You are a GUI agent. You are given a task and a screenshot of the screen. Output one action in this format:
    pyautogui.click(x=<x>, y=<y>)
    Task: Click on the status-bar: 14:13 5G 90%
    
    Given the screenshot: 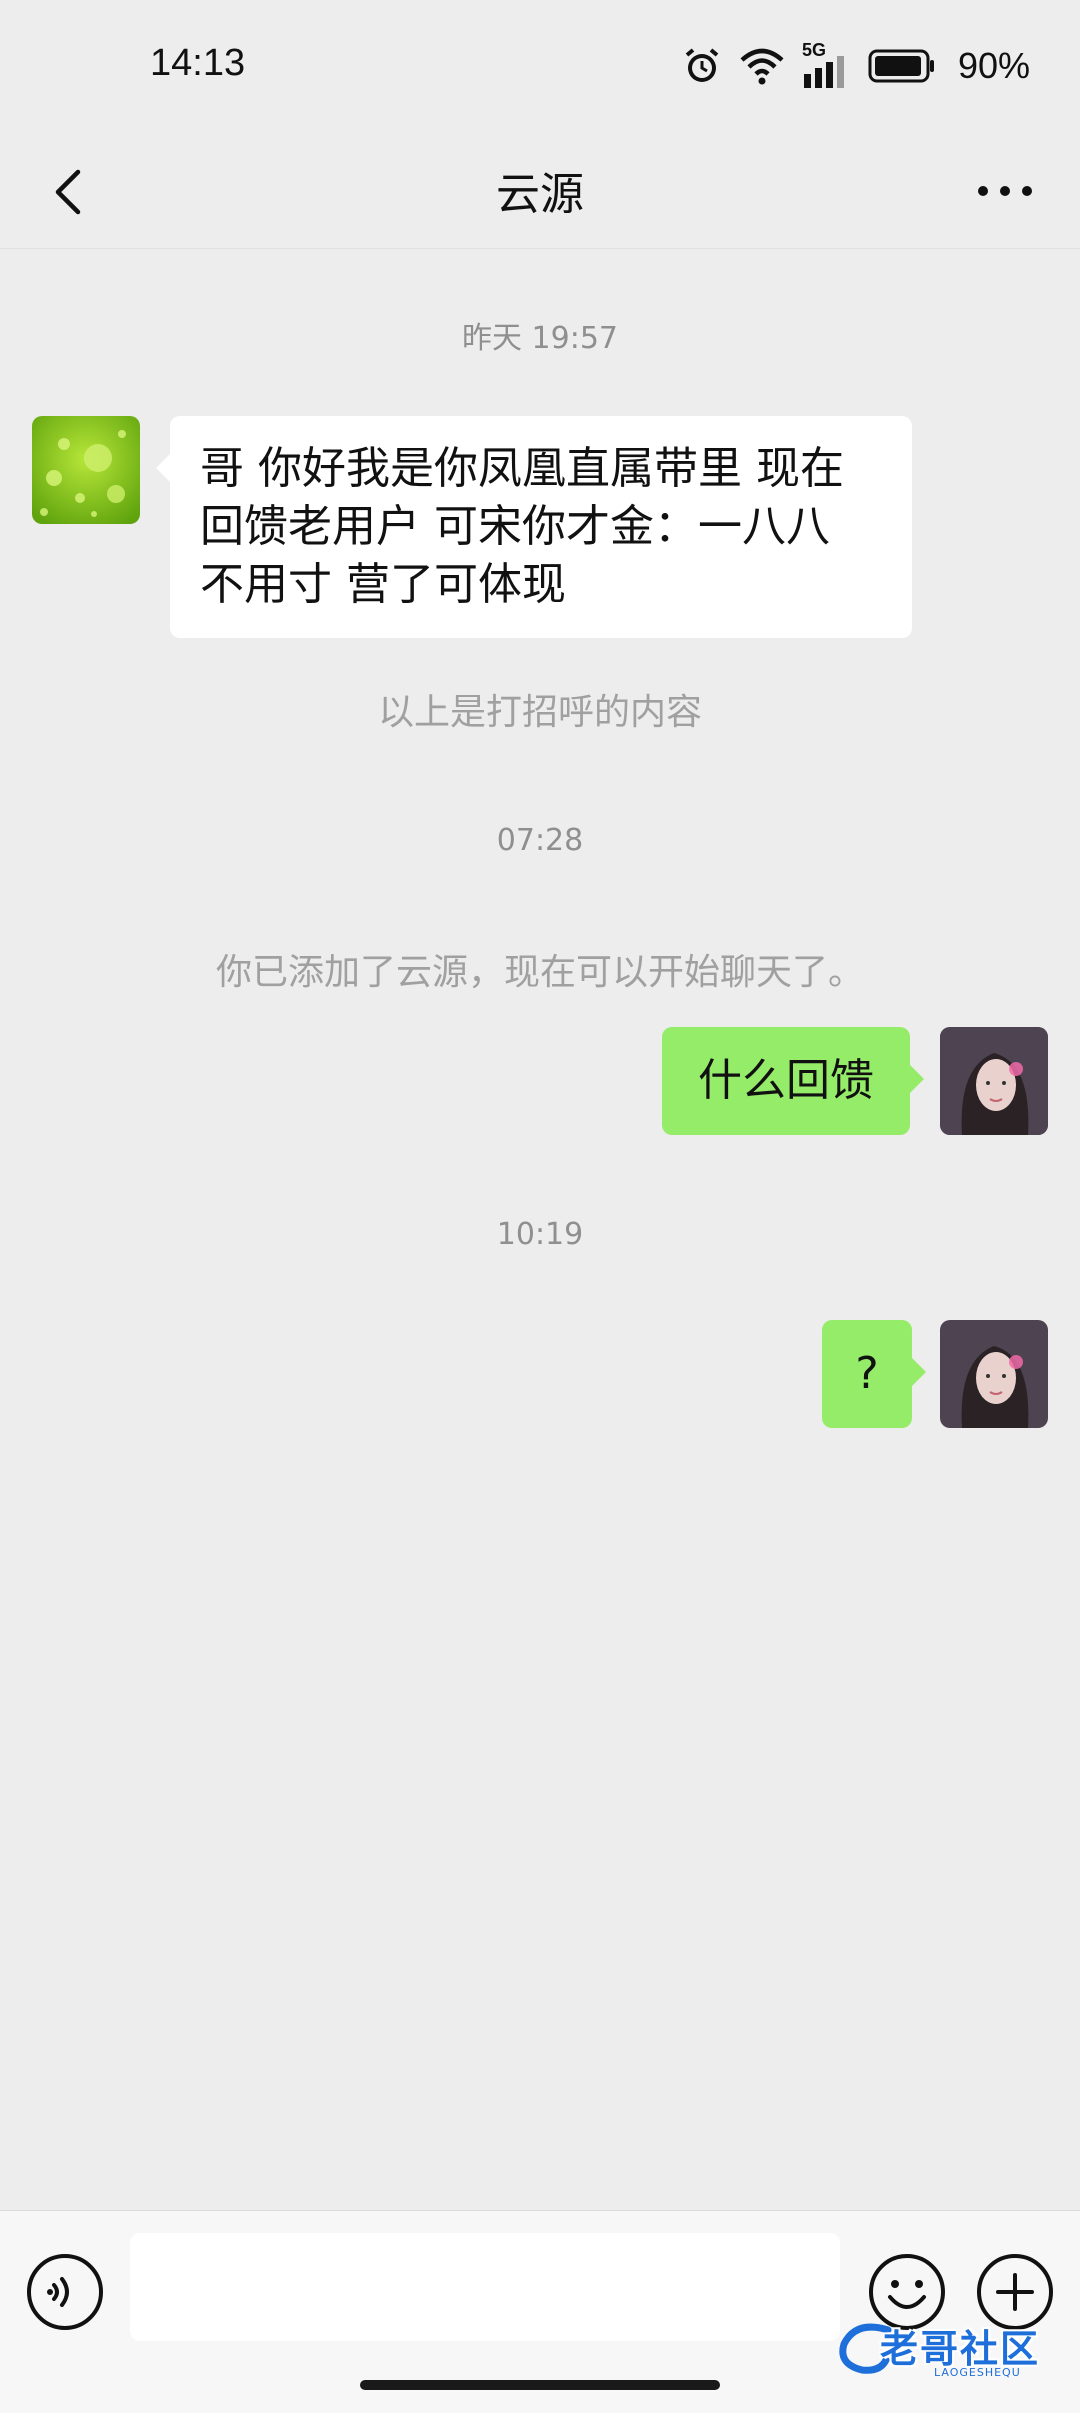 What is the action you would take?
    pyautogui.click(x=540, y=68)
    